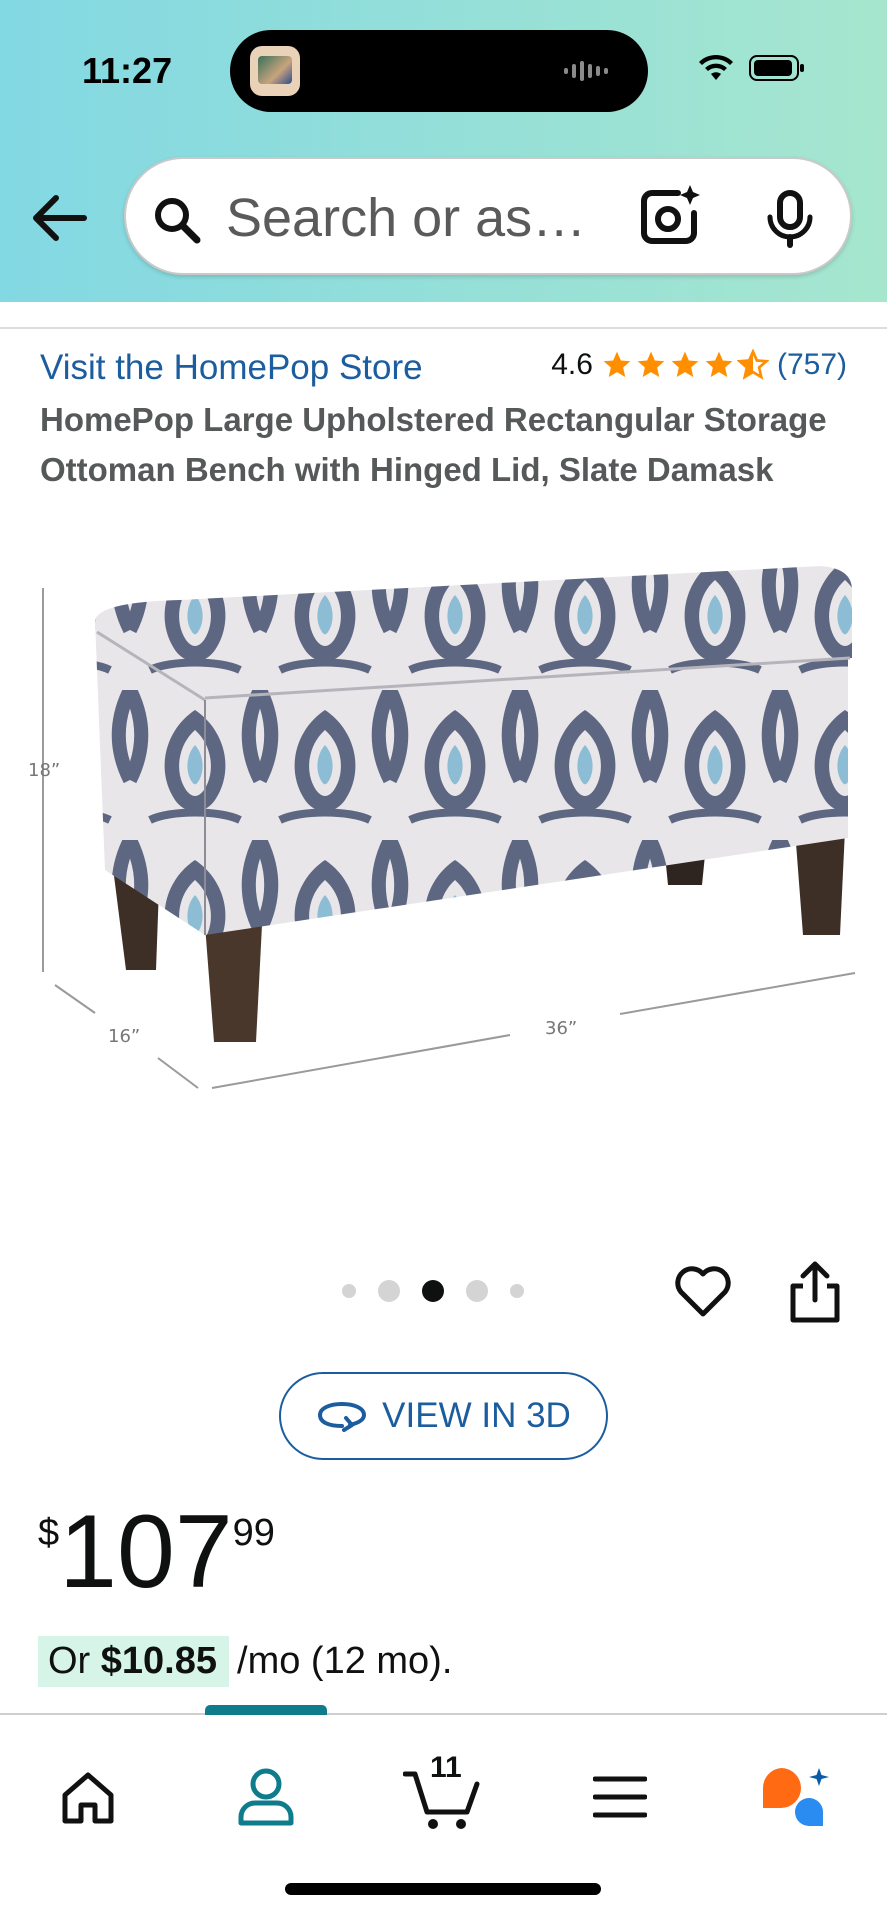  What do you see at coordinates (253, 1533) in the screenshot?
I see `price-fraction: 99` at bounding box center [253, 1533].